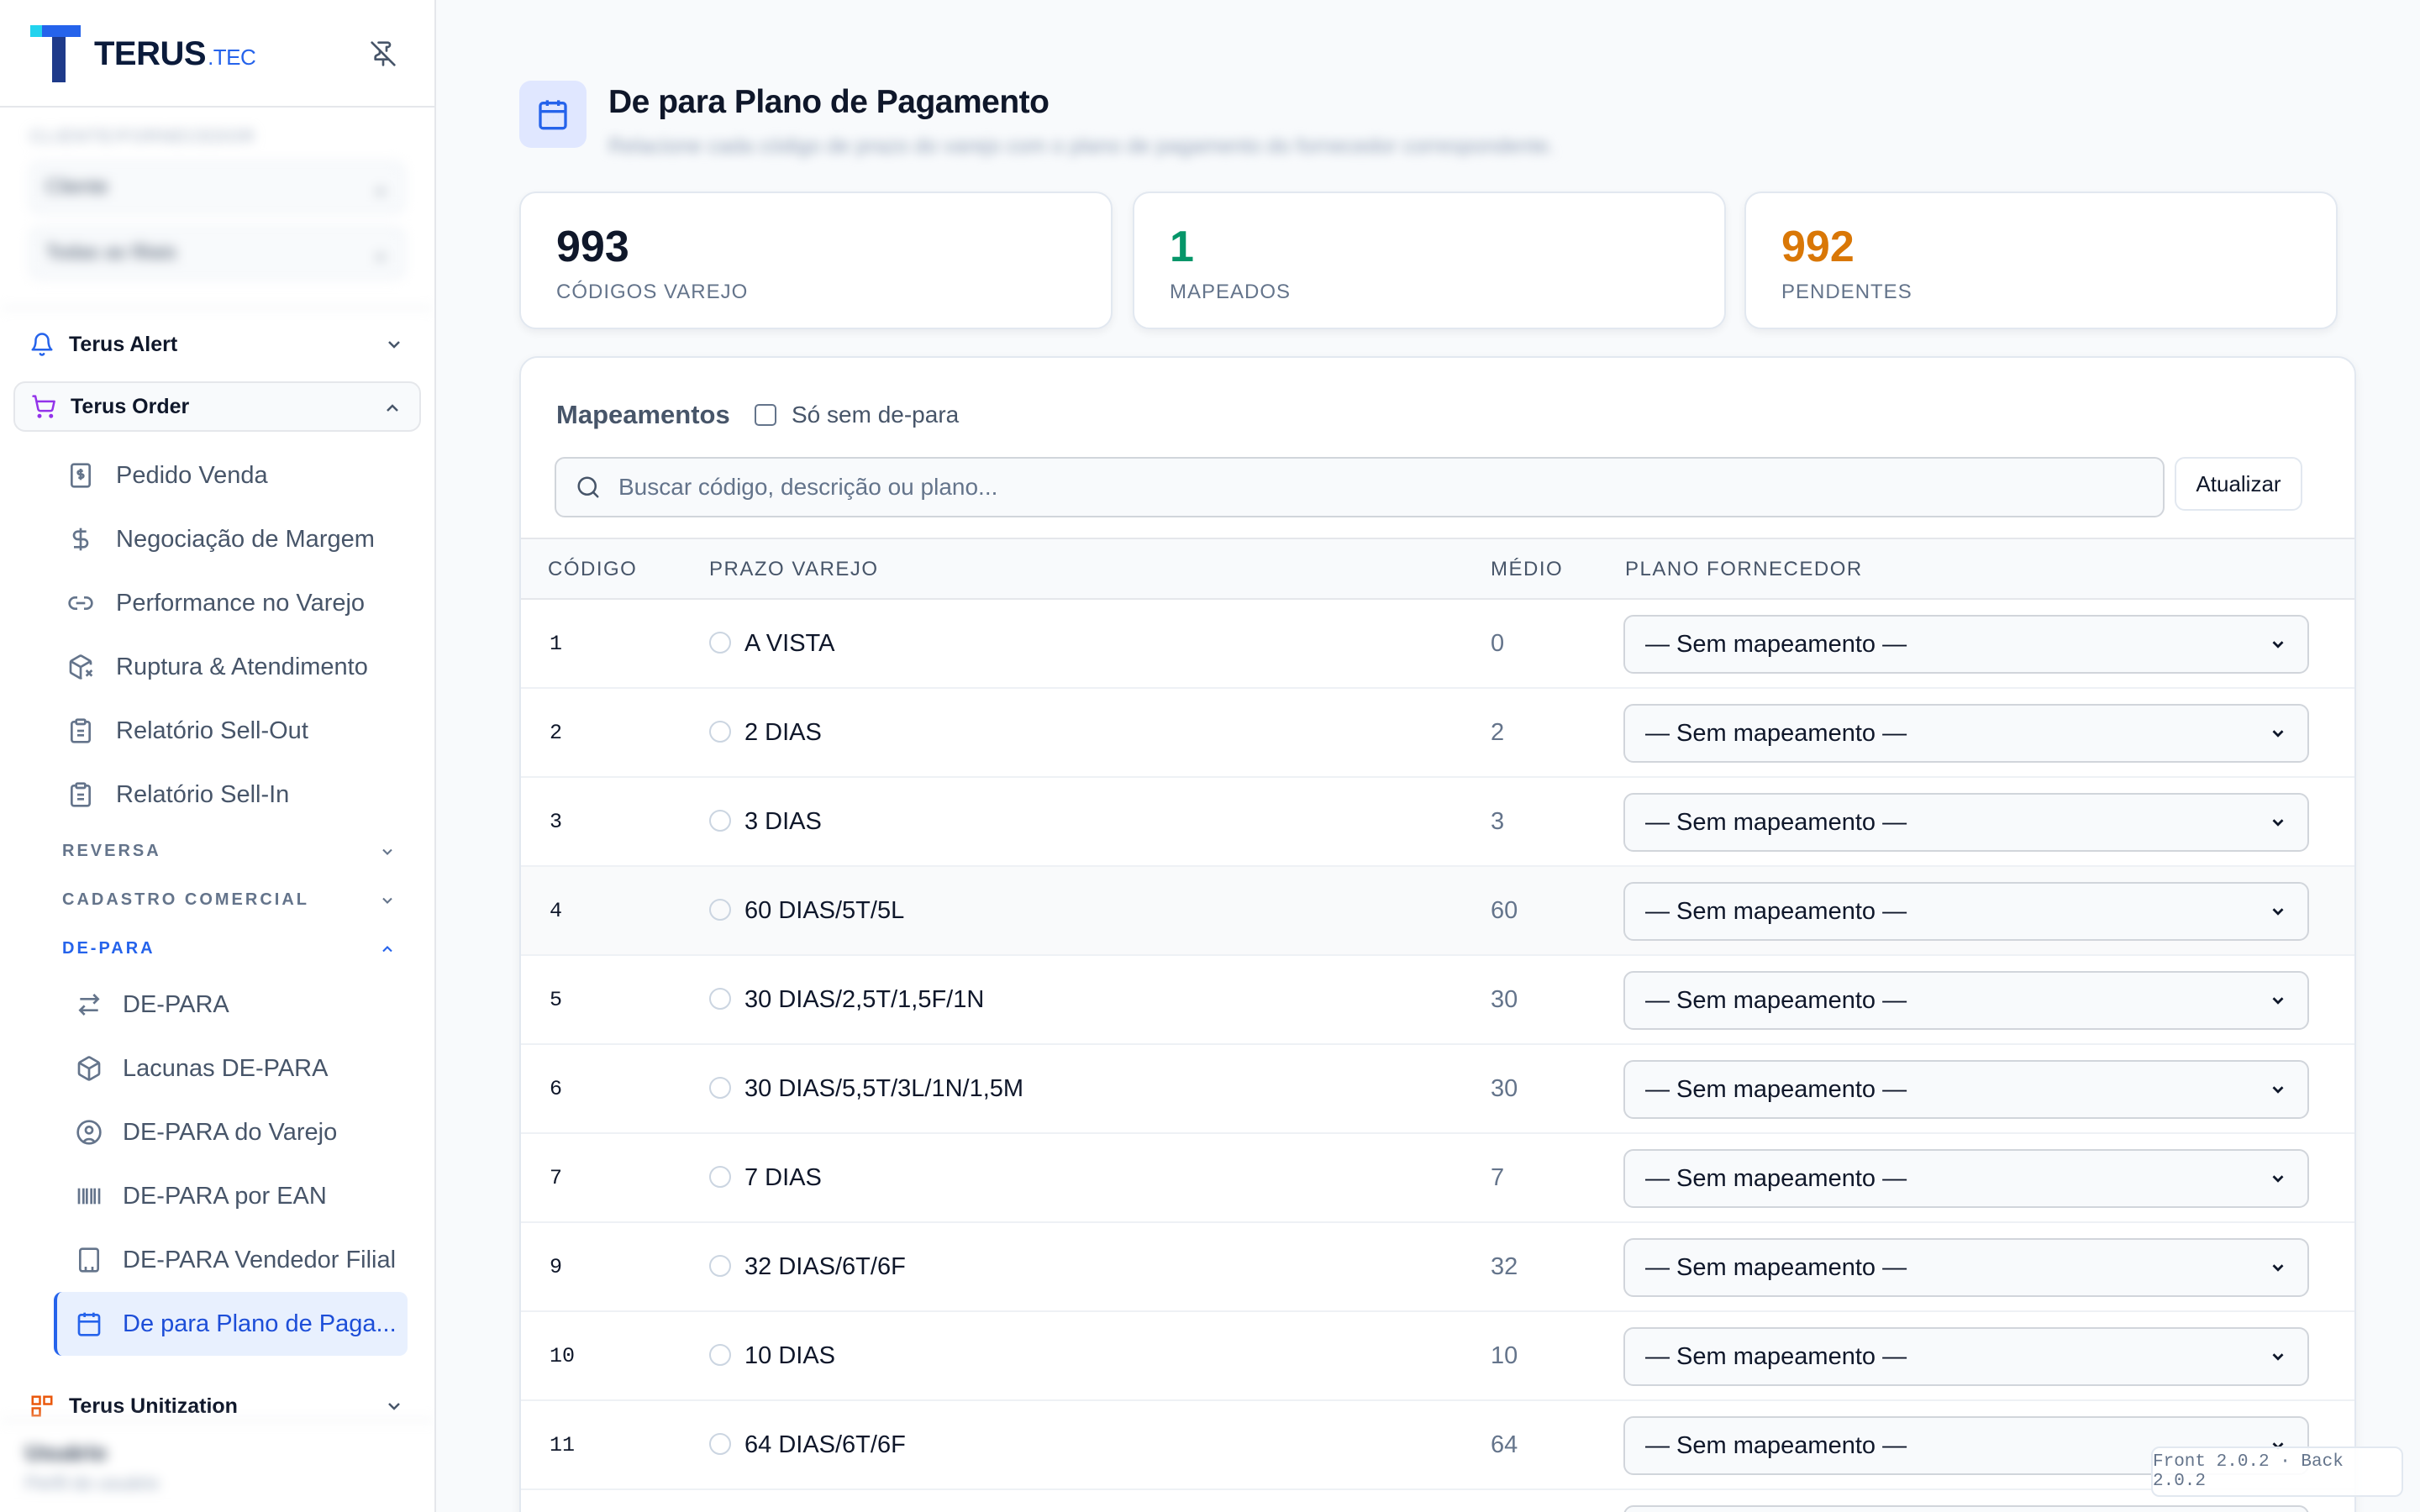  I want to click on page-header-icon, so click(553, 114).